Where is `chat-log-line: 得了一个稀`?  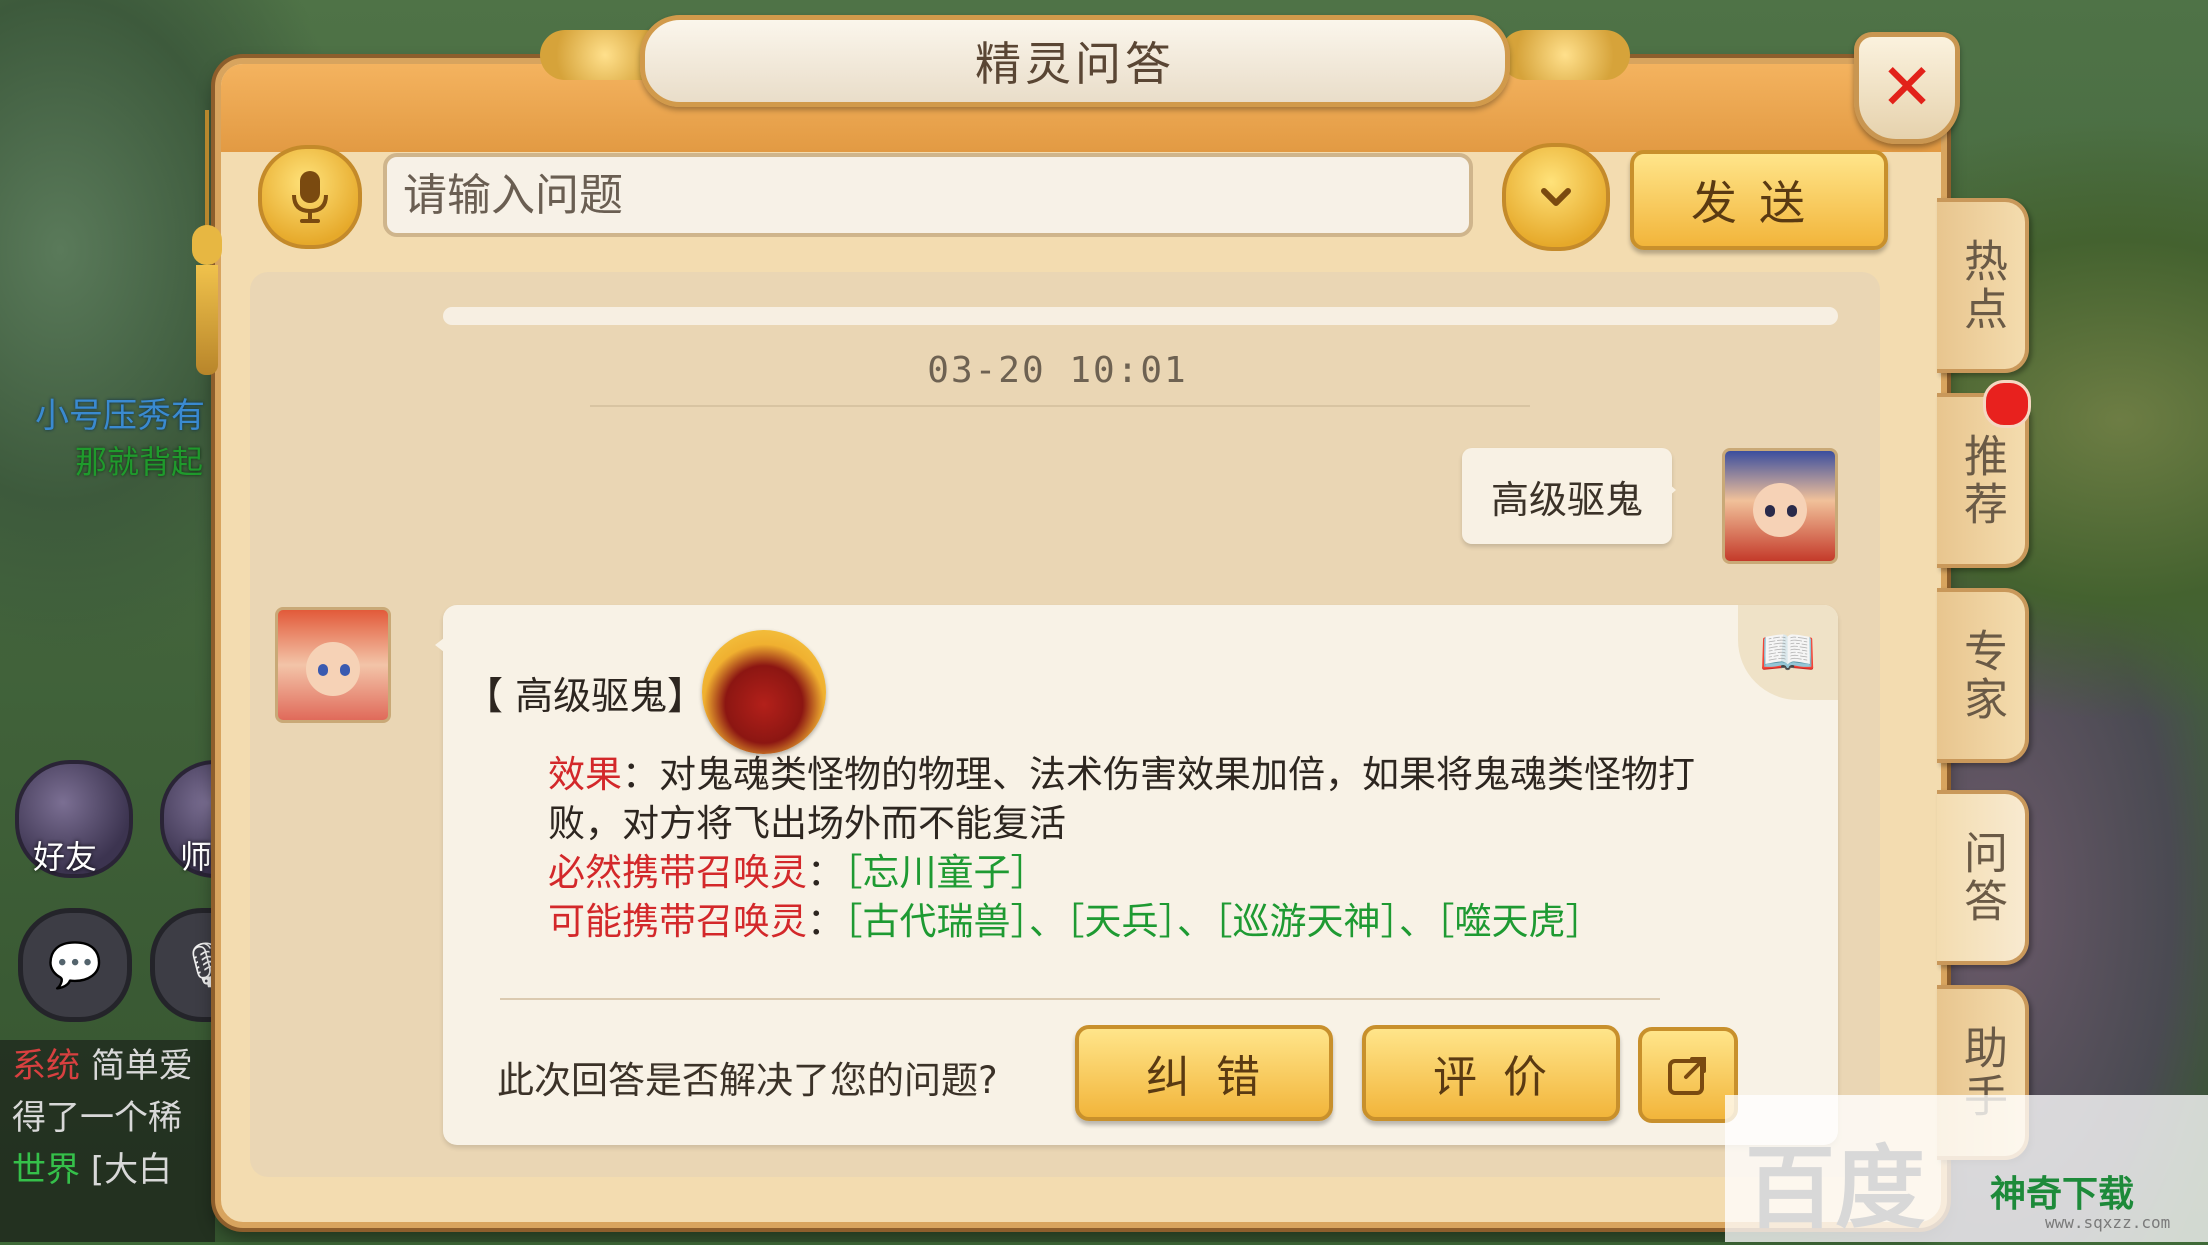 chat-log-line: 得了一个稀 is located at coordinates (97, 1118).